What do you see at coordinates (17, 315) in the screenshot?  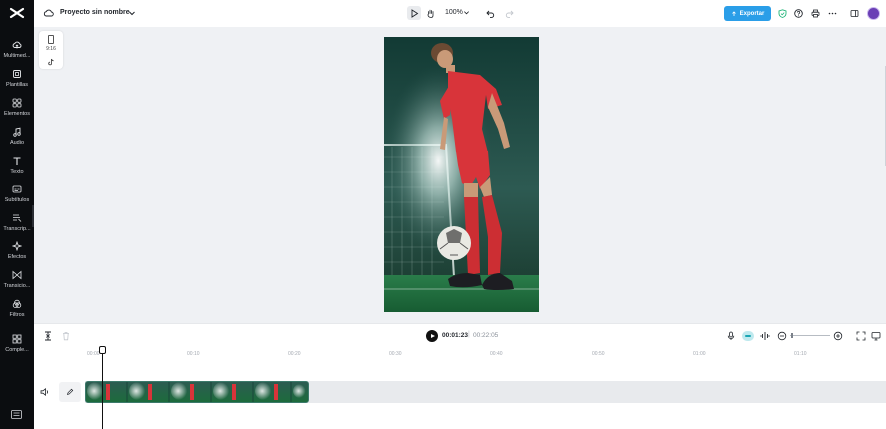 I see `sidebar-item-label: Filtros` at bounding box center [17, 315].